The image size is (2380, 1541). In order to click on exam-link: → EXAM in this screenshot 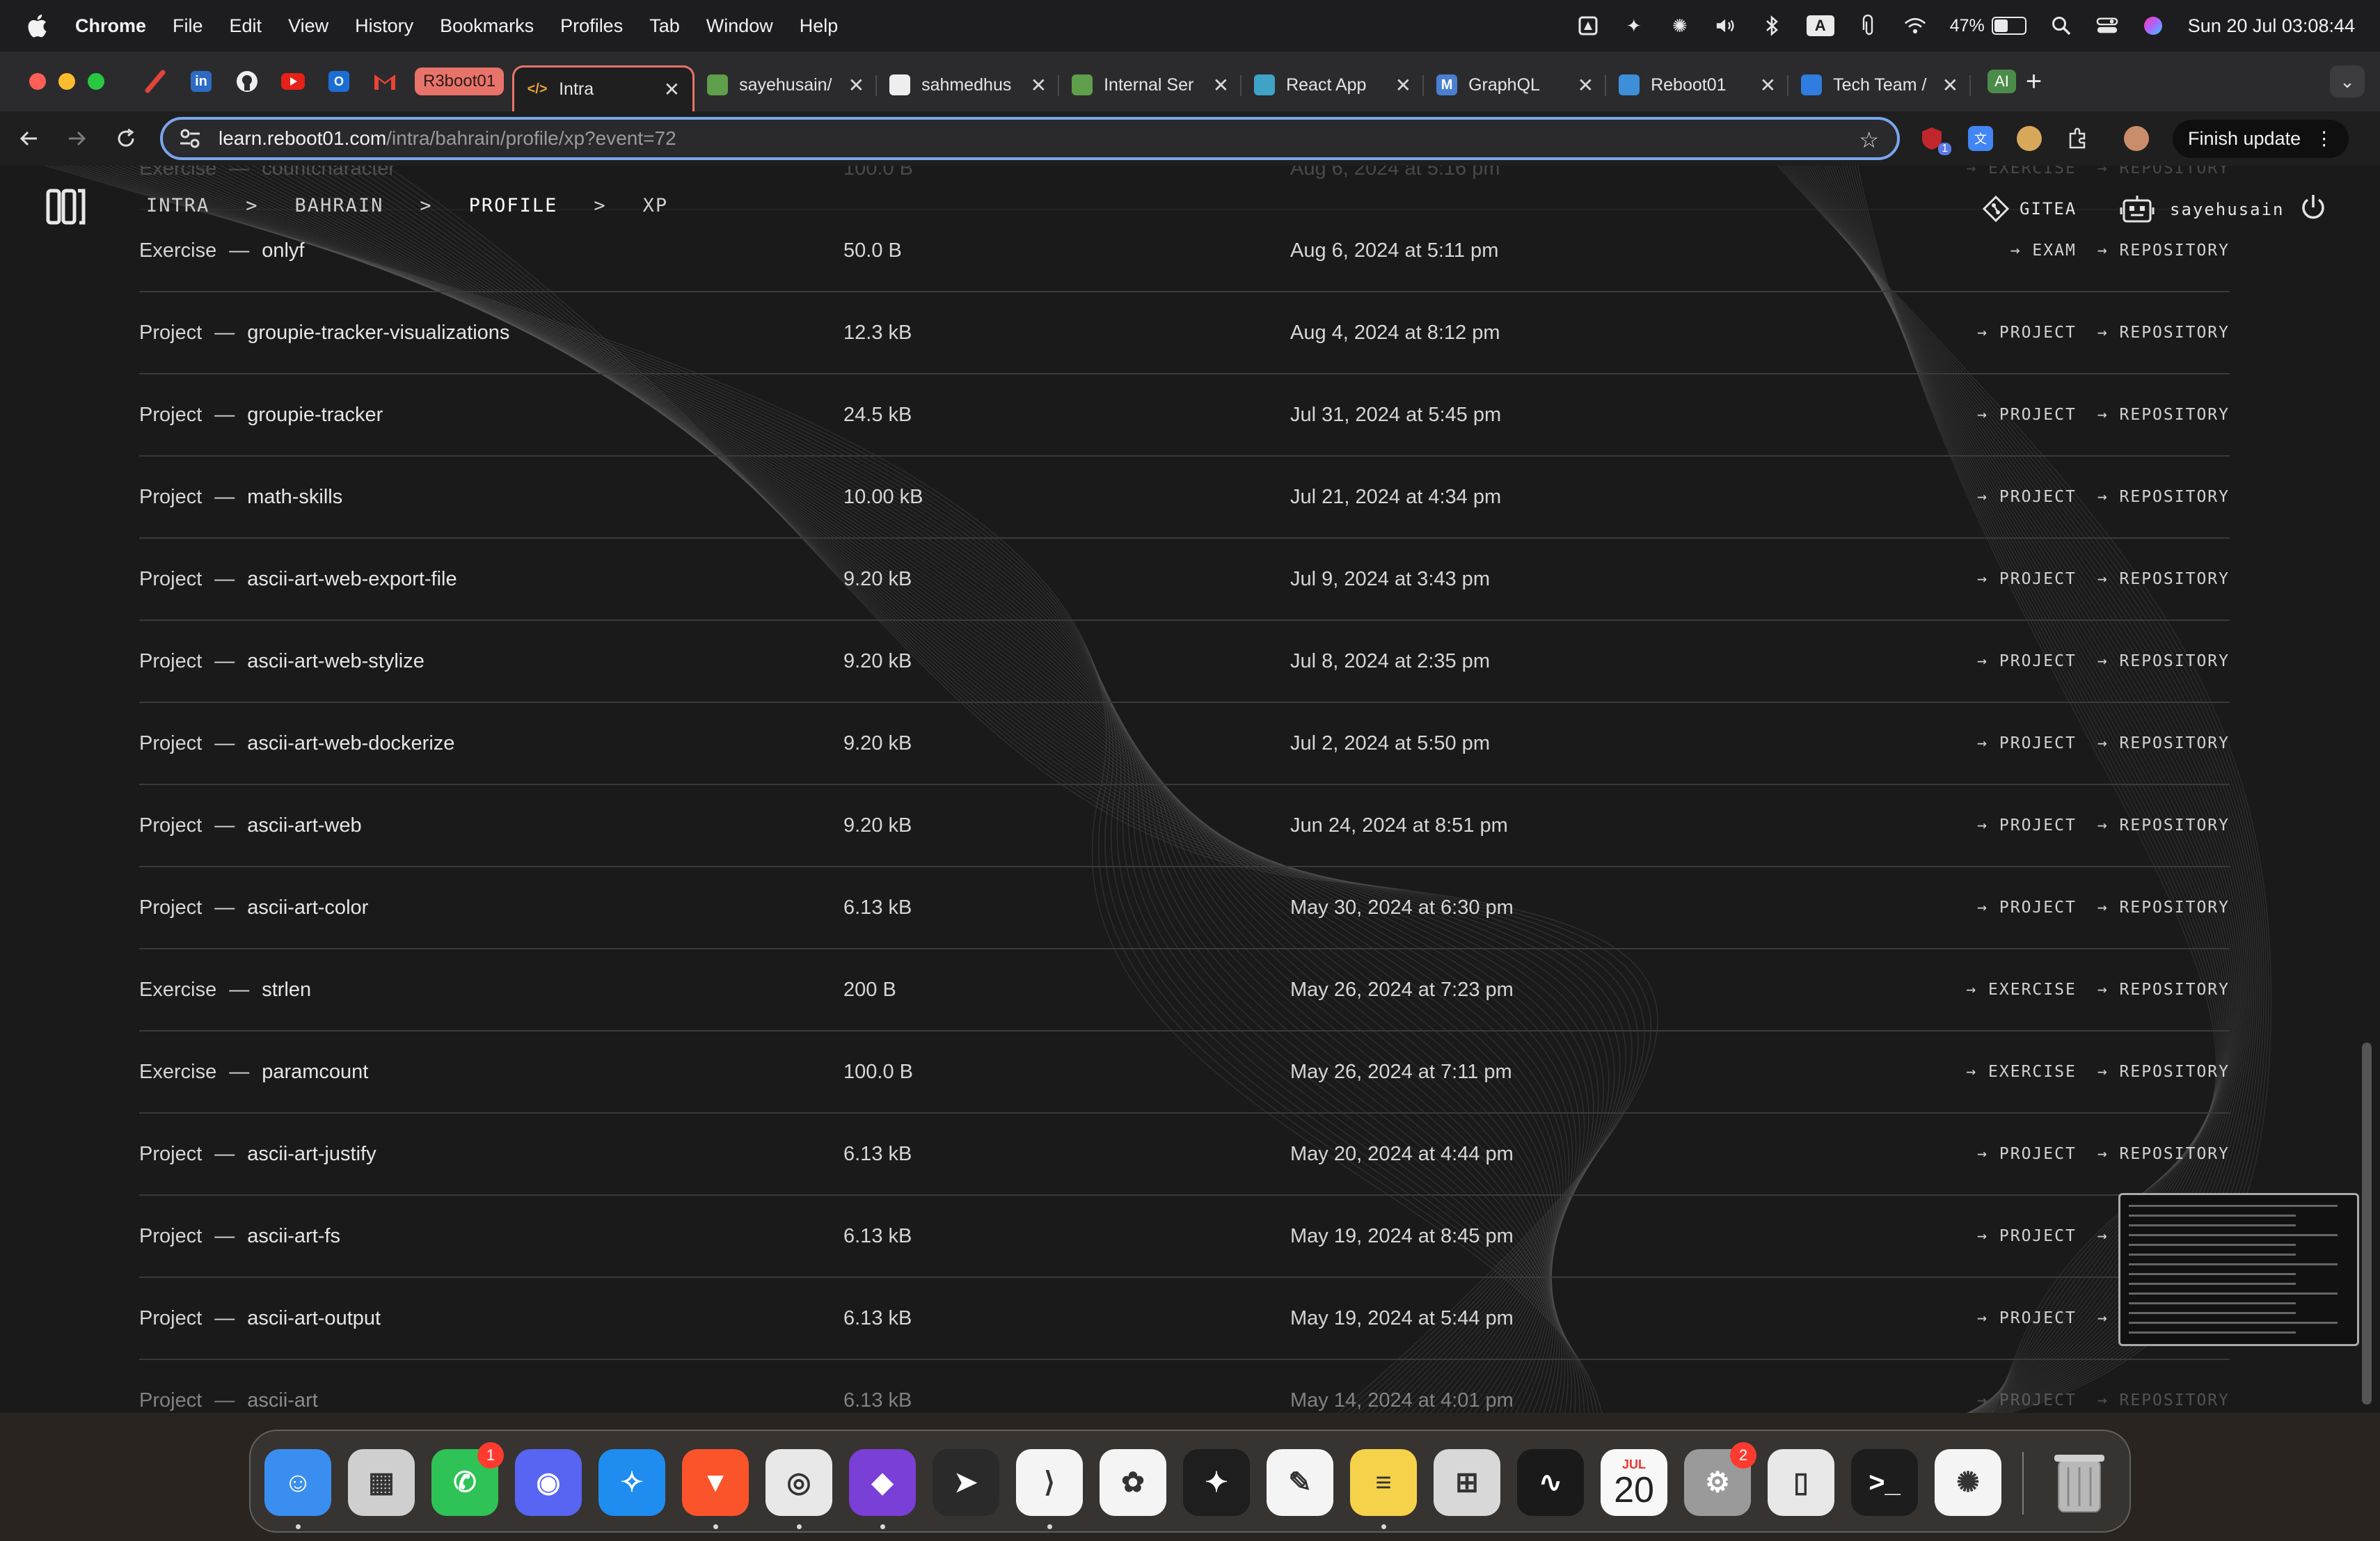, I will do `click(2044, 251)`.